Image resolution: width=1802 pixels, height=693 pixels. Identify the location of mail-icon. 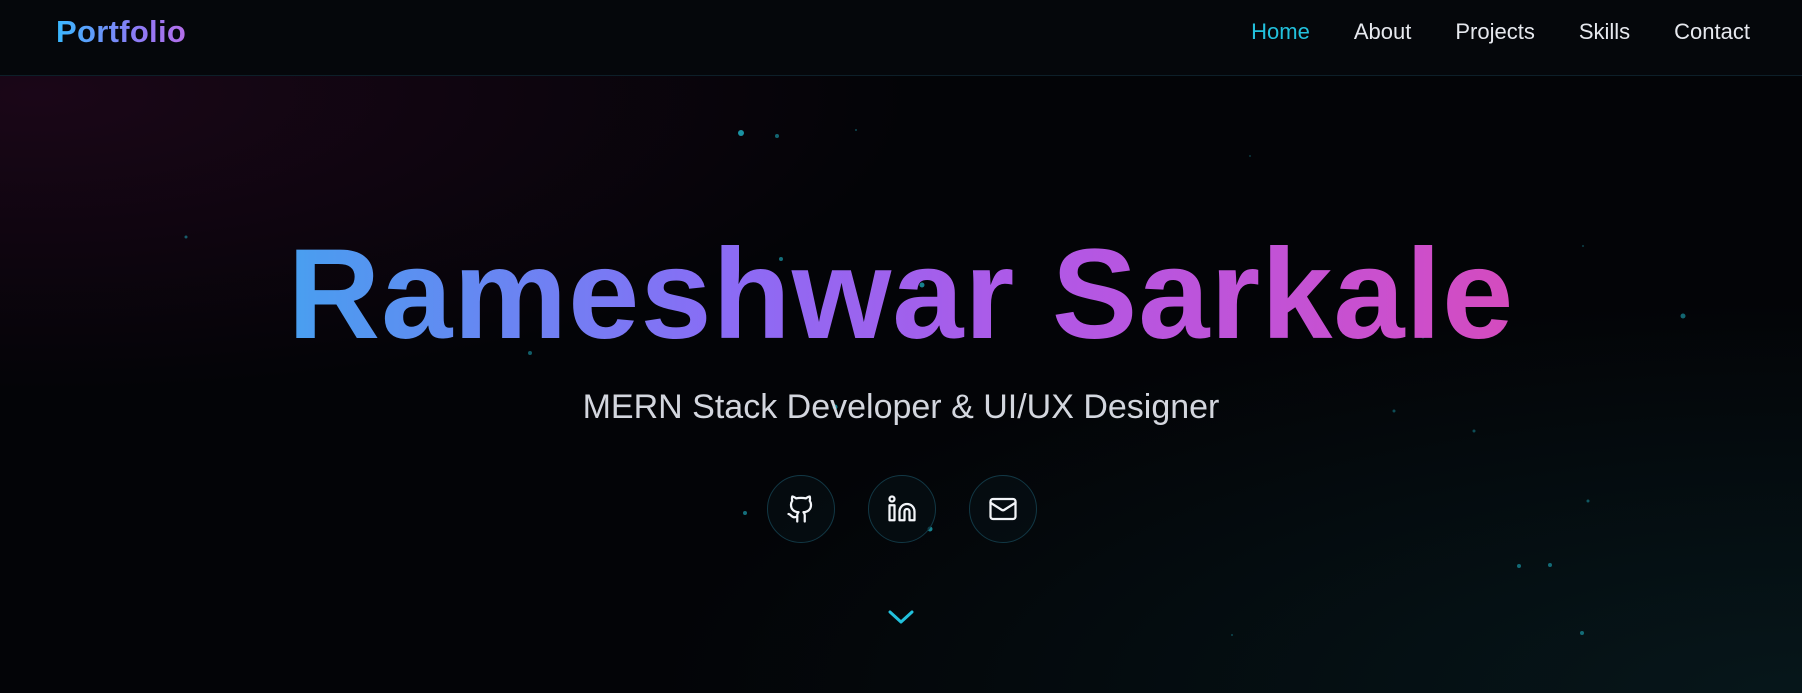
(1003, 509).